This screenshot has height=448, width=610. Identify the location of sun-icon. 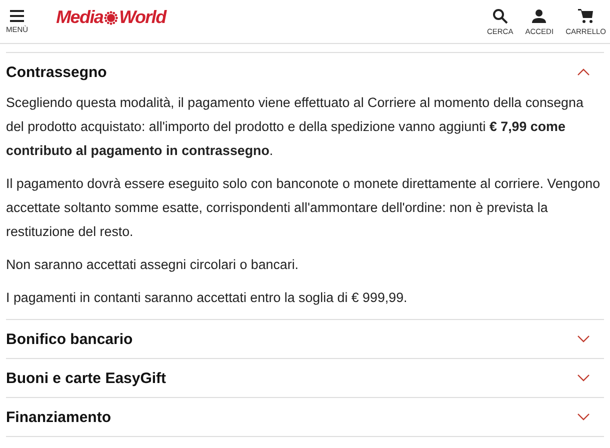
(111, 17).